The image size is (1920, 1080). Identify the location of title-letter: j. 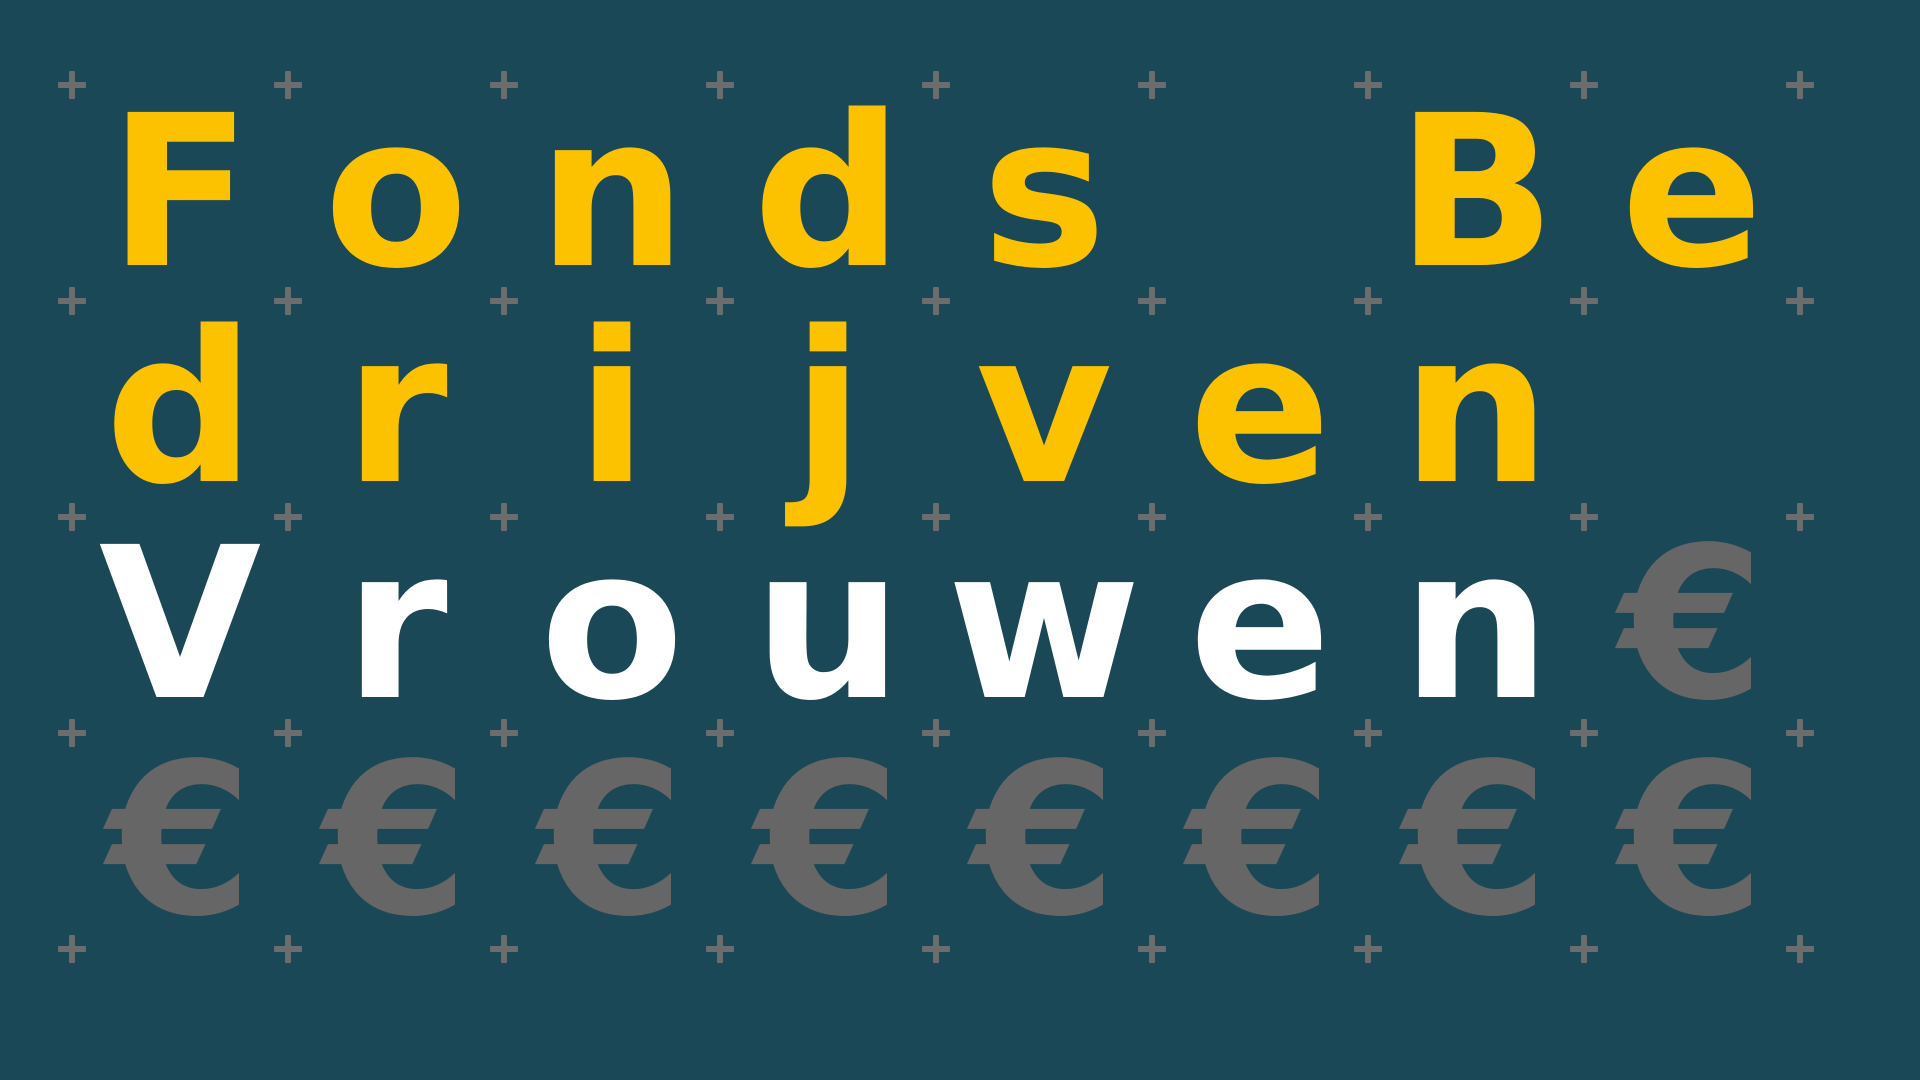
(828, 408).